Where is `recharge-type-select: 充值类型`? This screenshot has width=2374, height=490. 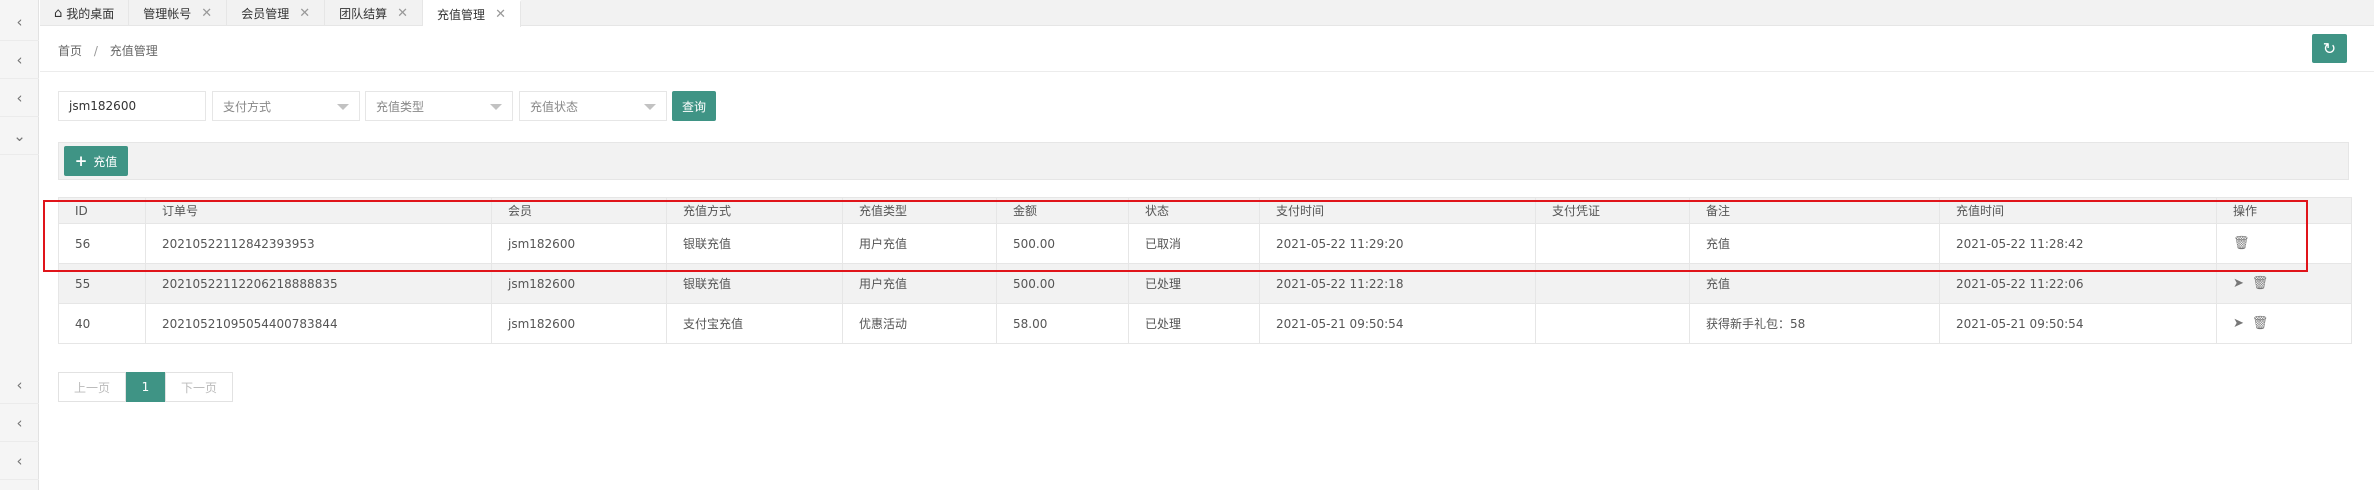
recharge-type-select: 充值类型 is located at coordinates (439, 106).